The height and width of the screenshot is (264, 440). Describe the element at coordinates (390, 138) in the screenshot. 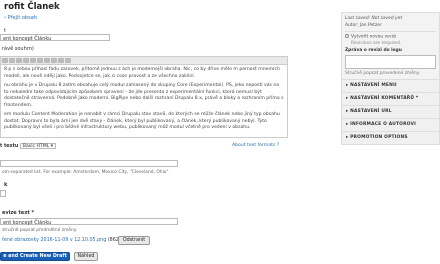

I see `sidebar-item-promotion: ▸ PROMOTION OPTIONS` at that location.